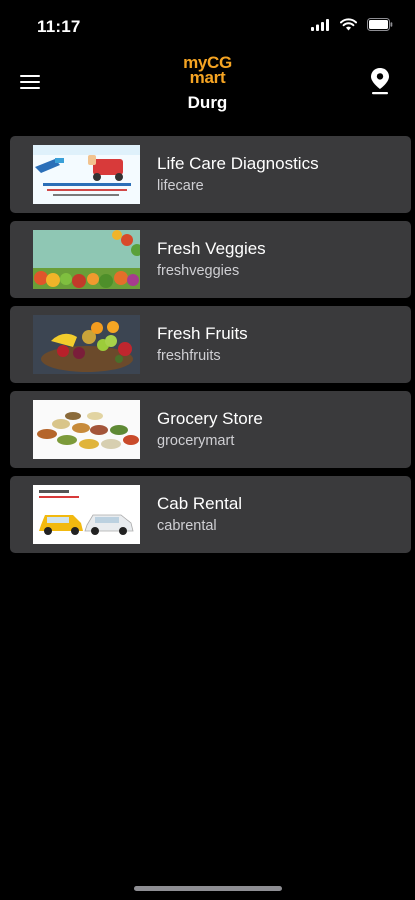 The width and height of the screenshot is (415, 900). What do you see at coordinates (210, 344) in the screenshot?
I see `store-item-freshfruits: Fresh Fruits freshfruits` at bounding box center [210, 344].